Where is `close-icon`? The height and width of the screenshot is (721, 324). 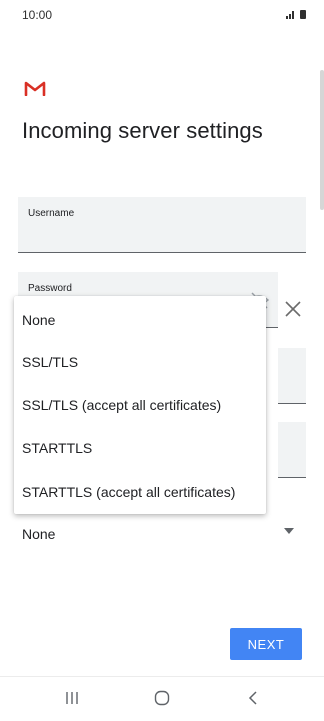 close-icon is located at coordinates (293, 309).